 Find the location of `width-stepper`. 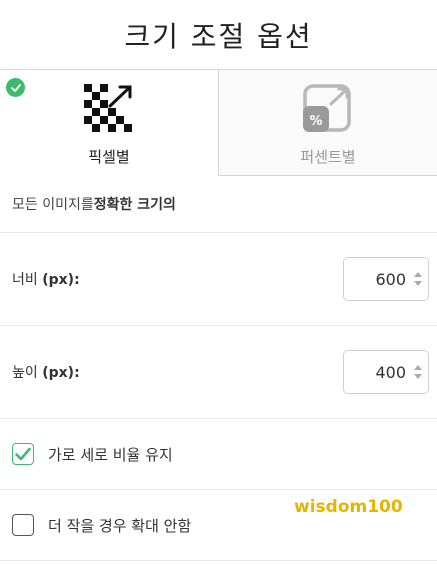

width-stepper is located at coordinates (418, 279).